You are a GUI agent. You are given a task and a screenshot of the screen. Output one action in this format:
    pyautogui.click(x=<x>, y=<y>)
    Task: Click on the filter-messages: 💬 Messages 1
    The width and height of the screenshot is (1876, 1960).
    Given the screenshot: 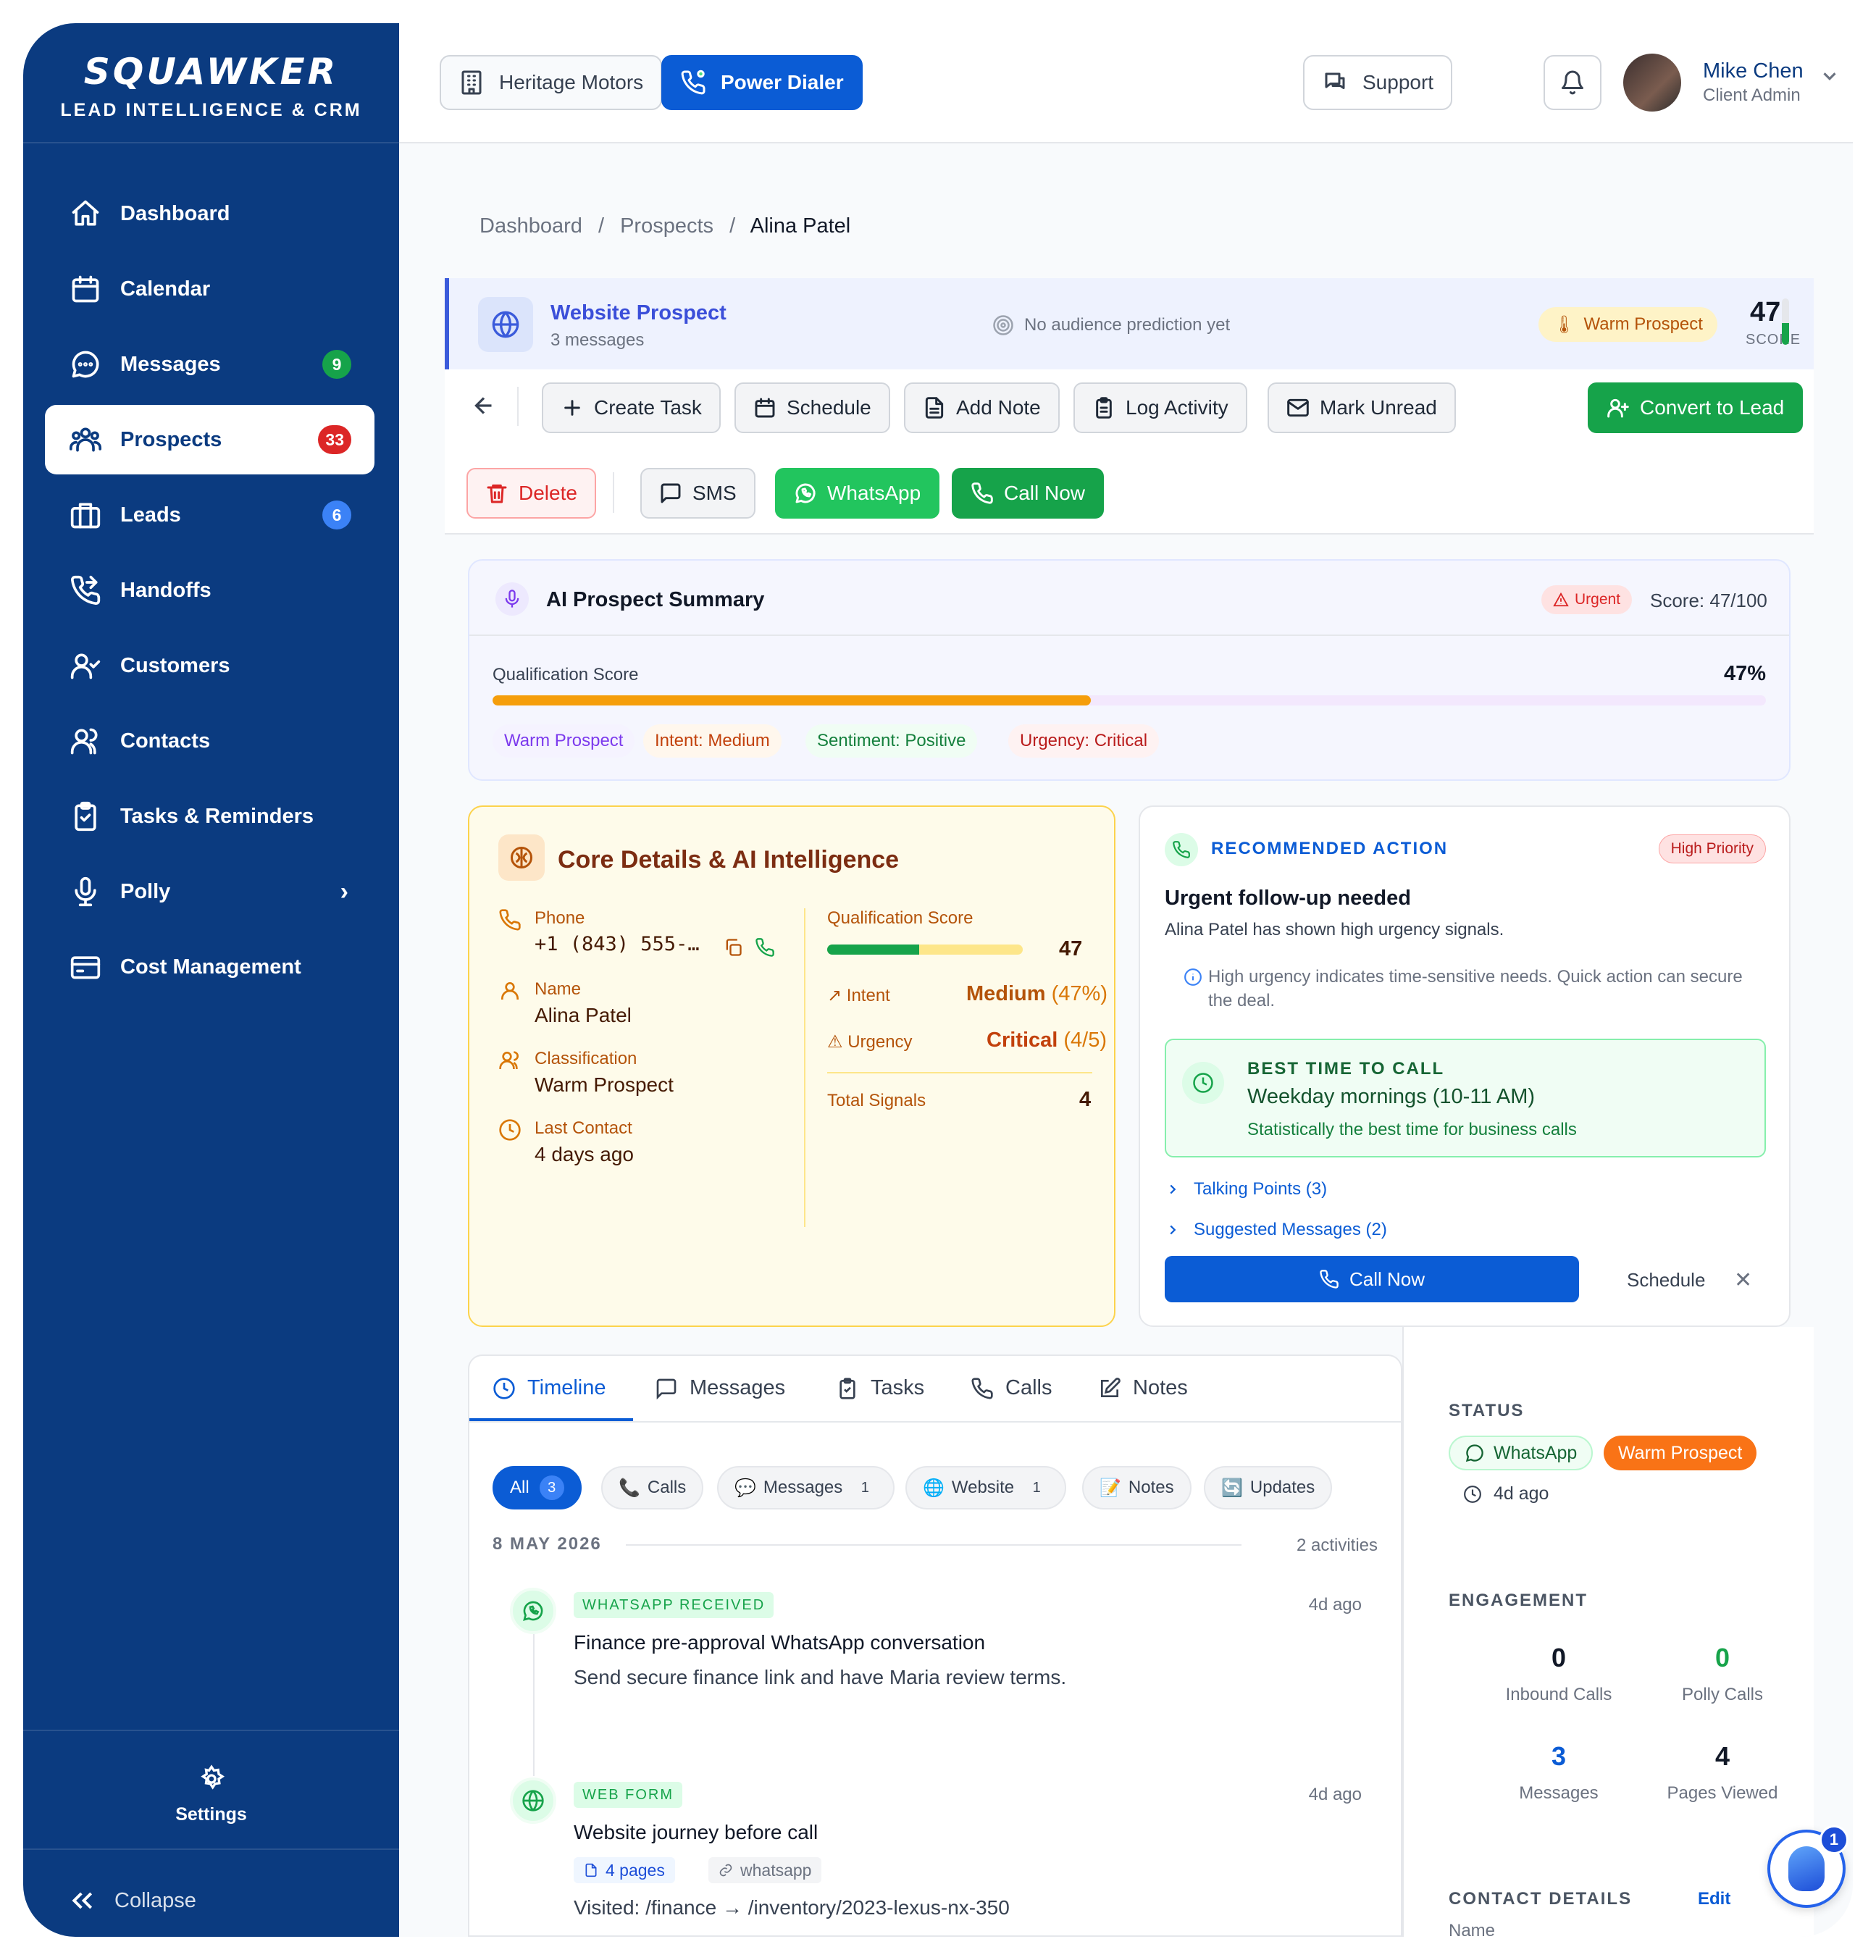 What is the action you would take?
    pyautogui.click(x=806, y=1487)
    